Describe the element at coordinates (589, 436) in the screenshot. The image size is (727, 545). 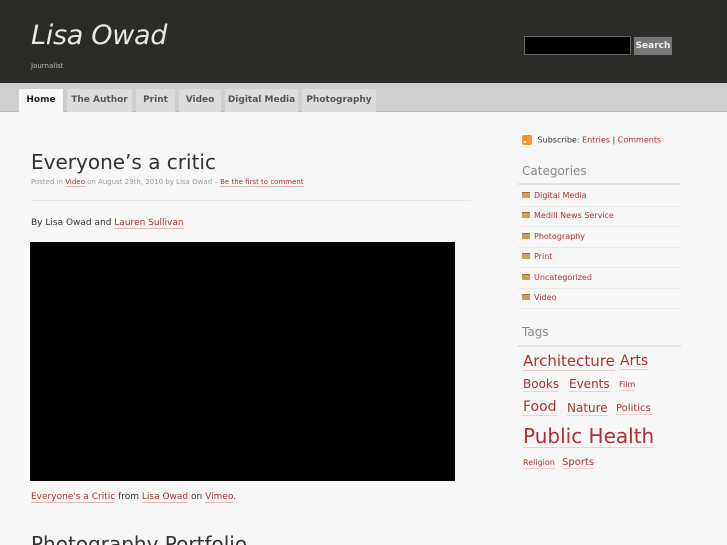
I see `tag-link-public-health: Public Health` at that location.